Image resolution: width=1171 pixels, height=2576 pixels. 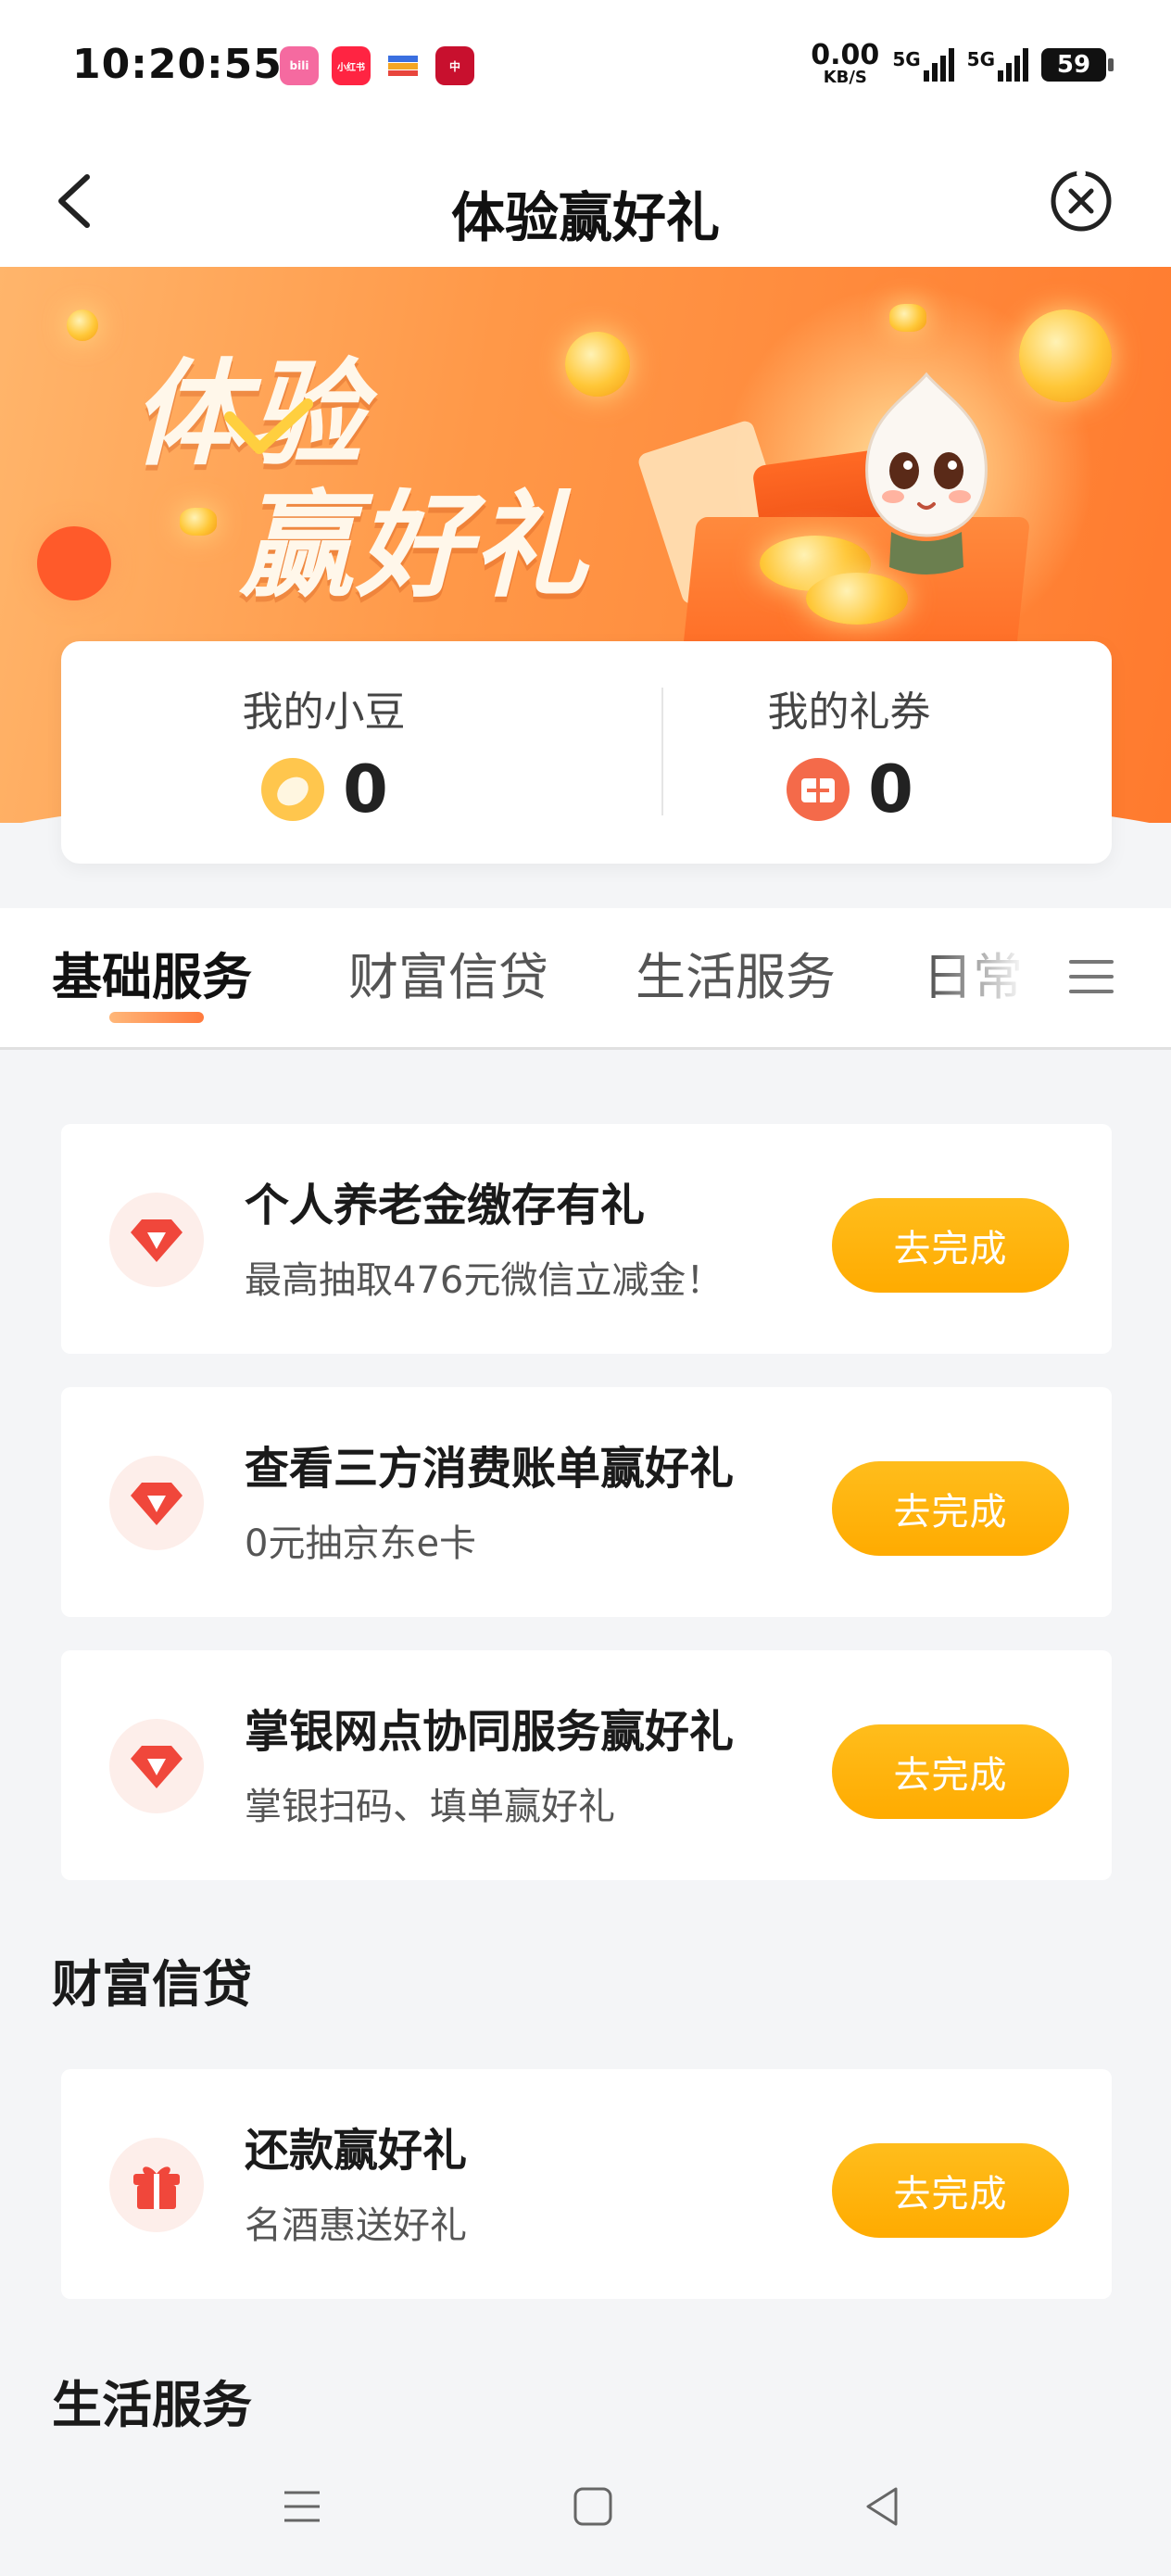 What do you see at coordinates (446, 1205) in the screenshot?
I see `task-title: 个人养老金缴存有礼` at bounding box center [446, 1205].